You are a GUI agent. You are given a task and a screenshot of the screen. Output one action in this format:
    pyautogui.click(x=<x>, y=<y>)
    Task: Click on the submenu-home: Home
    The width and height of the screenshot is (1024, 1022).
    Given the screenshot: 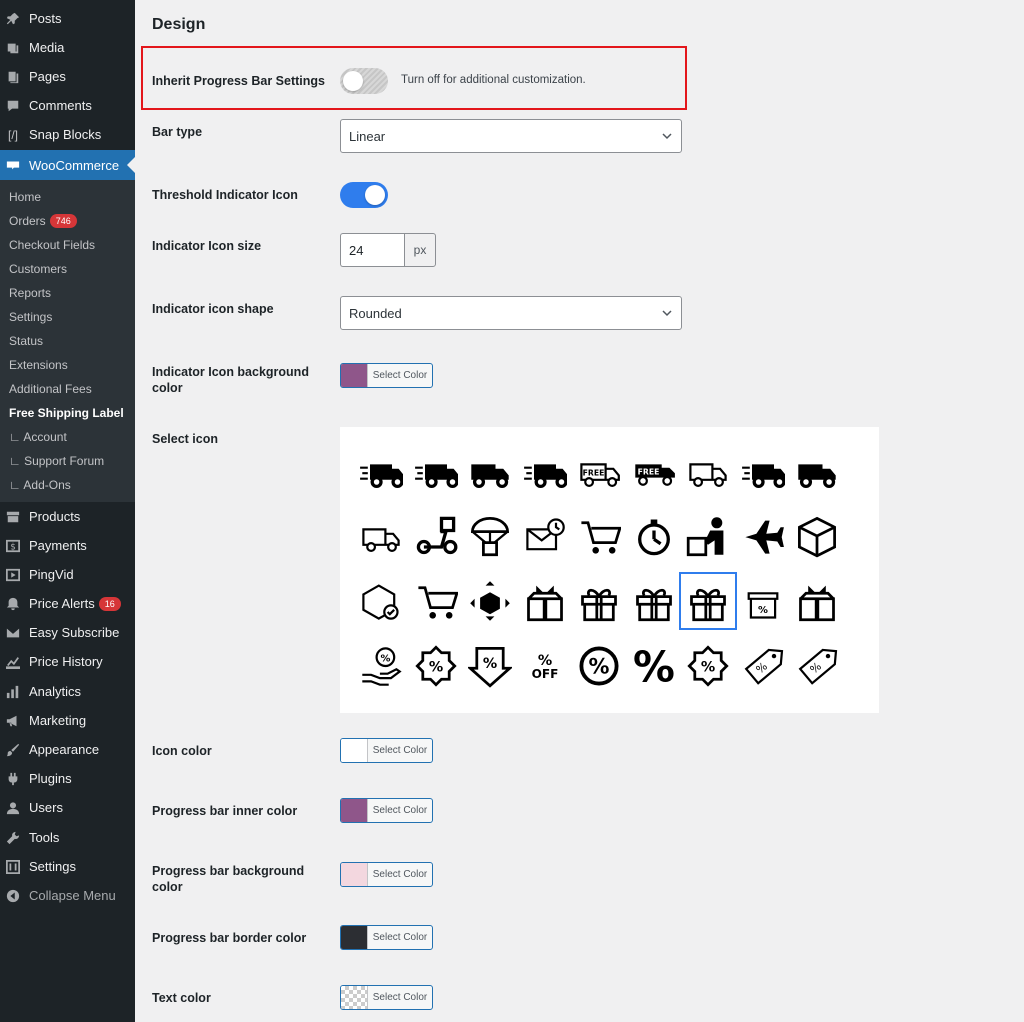 What is the action you would take?
    pyautogui.click(x=25, y=197)
    